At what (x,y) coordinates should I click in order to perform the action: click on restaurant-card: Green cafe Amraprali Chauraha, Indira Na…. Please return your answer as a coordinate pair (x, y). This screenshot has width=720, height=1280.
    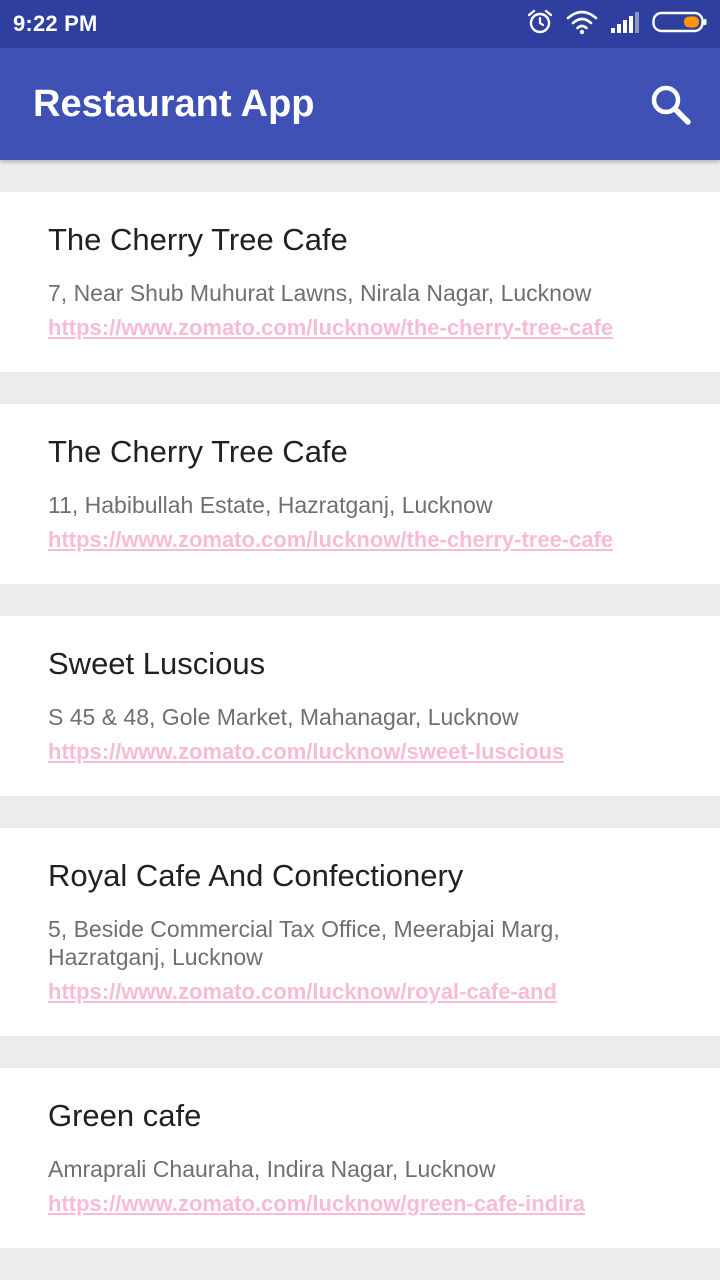
    Looking at the image, I should click on (360, 1158).